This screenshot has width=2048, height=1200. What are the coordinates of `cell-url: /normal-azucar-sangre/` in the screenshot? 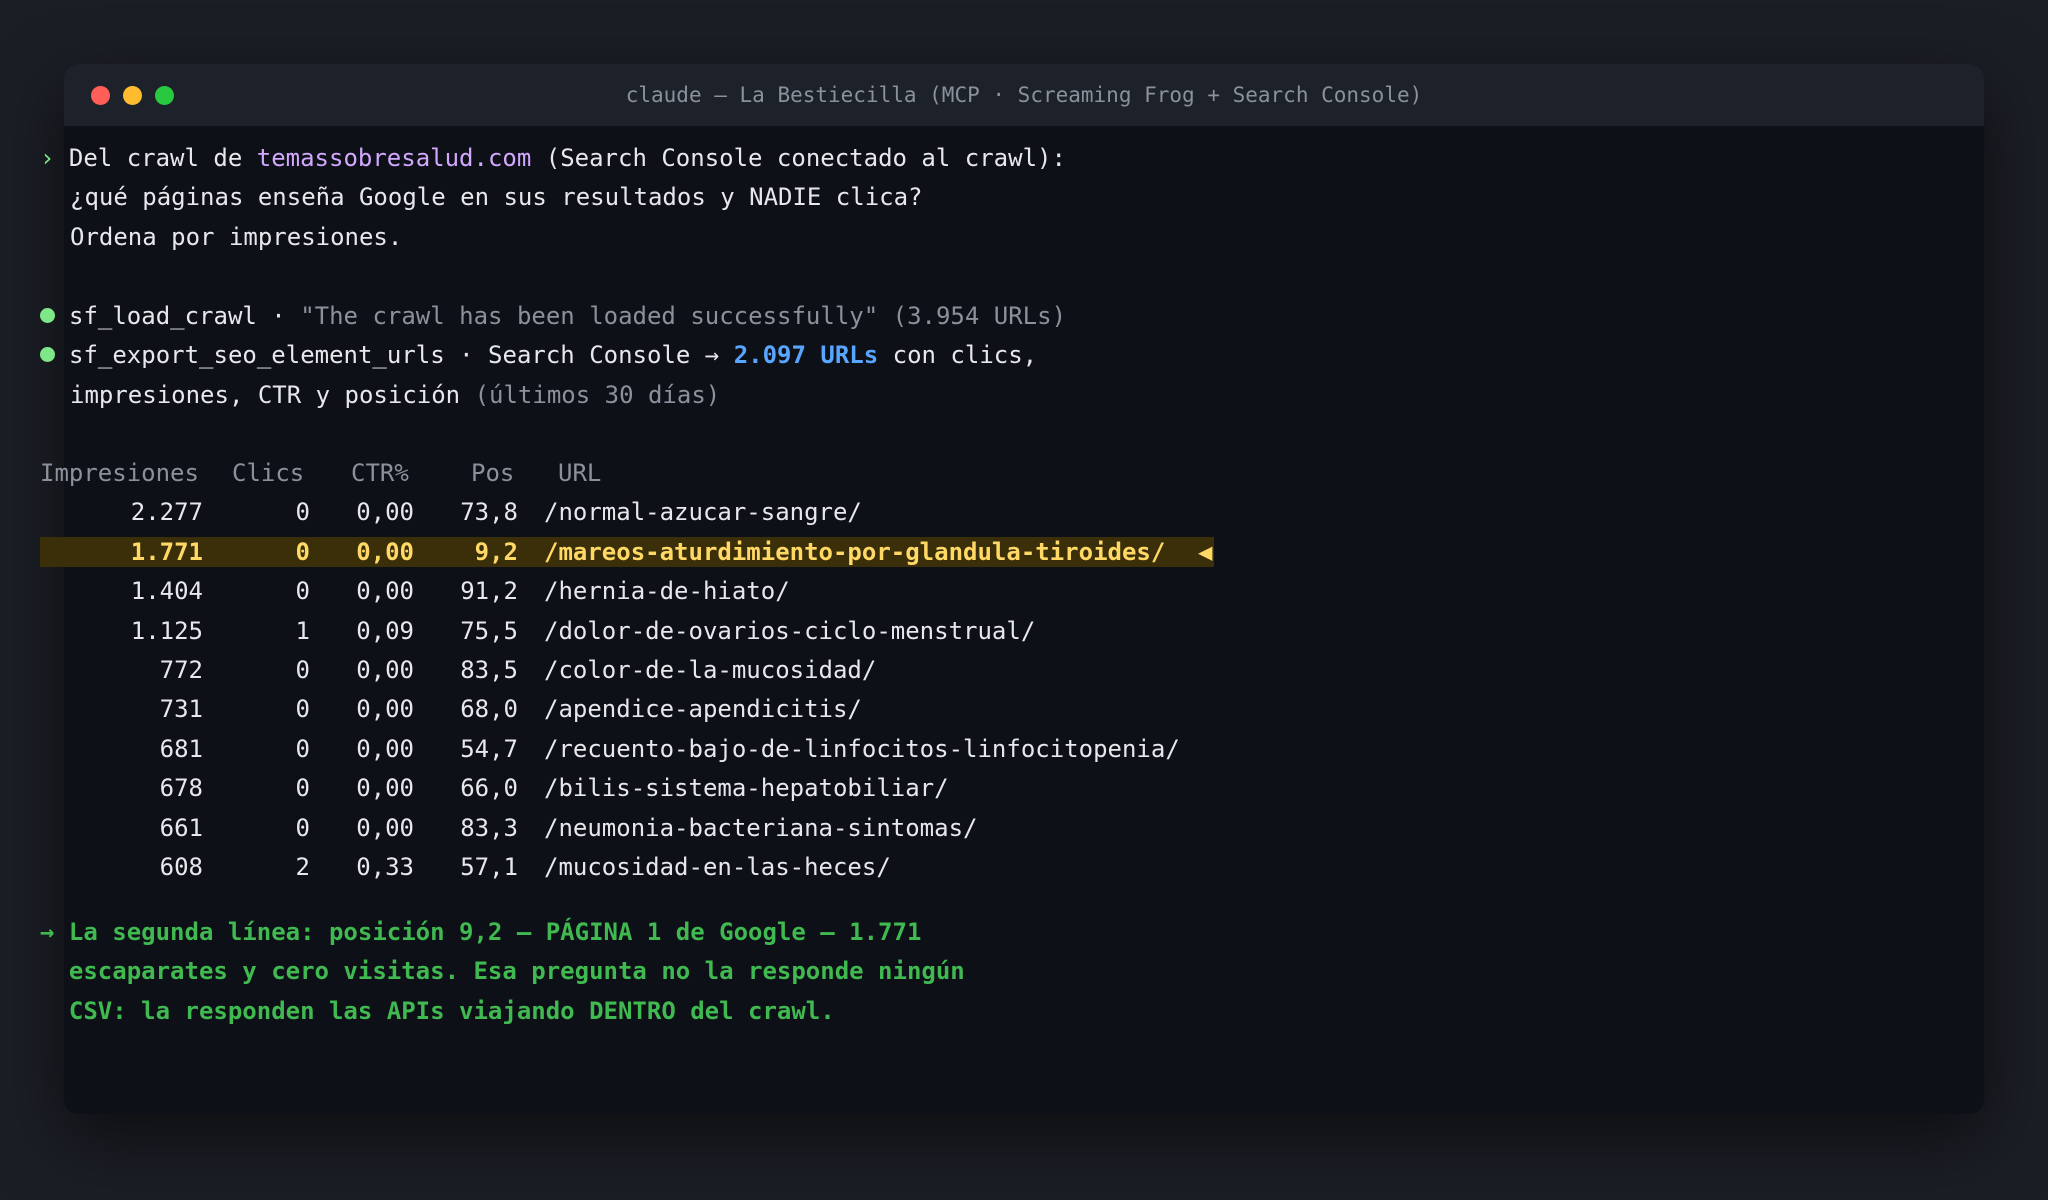 It's located at (894, 512).